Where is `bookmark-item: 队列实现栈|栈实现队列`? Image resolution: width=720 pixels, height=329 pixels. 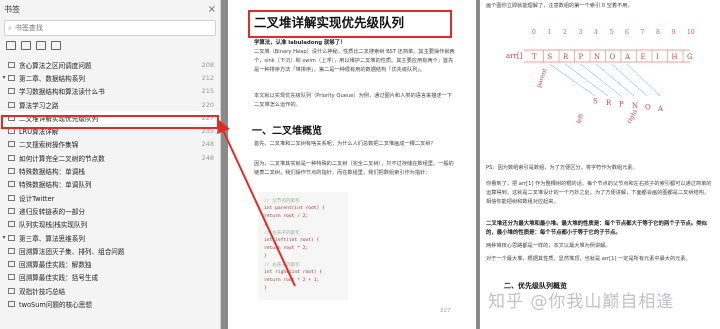
bookmark-item: 队列实现栈|栈实现队列 is located at coordinates (110, 224).